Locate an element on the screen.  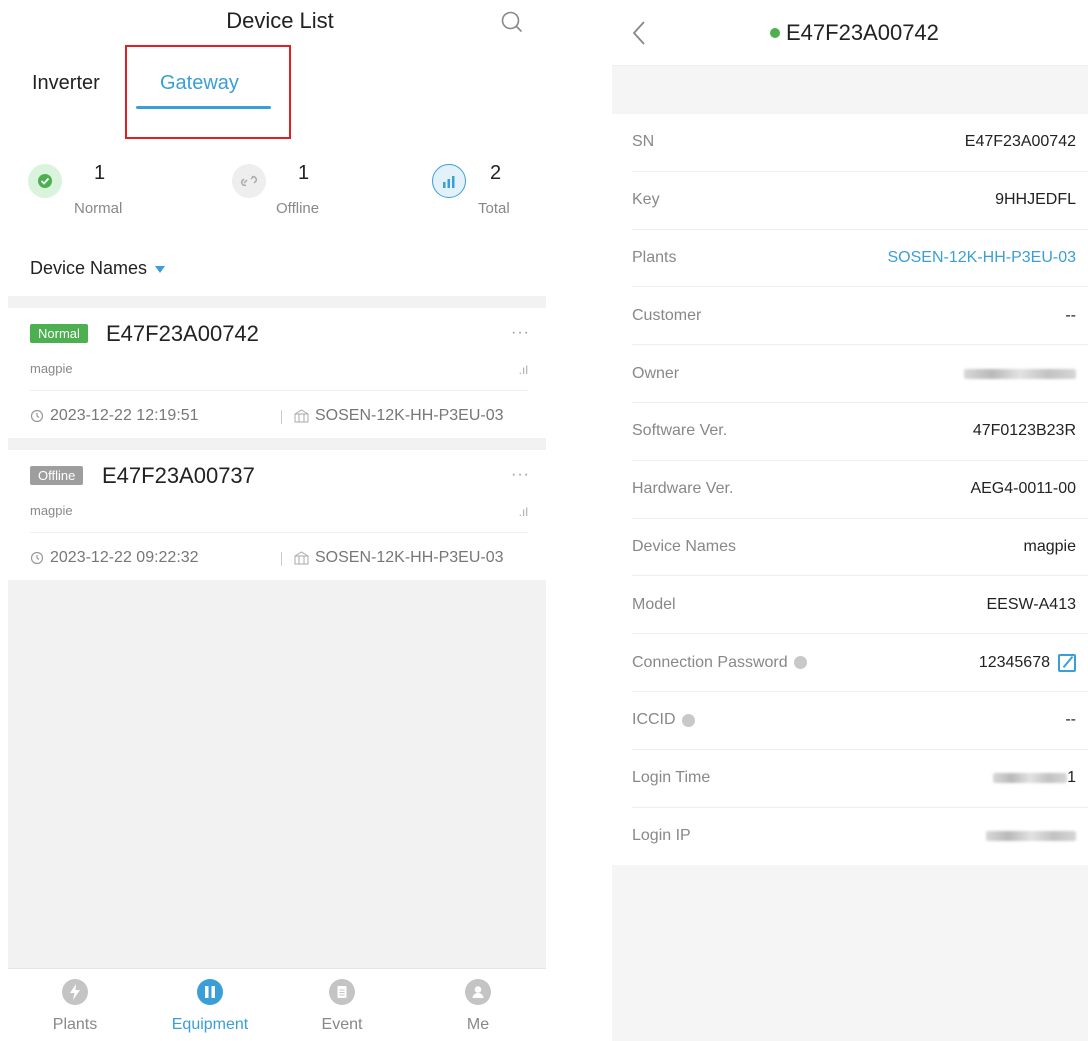
nav-me: Me is located at coordinates (478, 1006).